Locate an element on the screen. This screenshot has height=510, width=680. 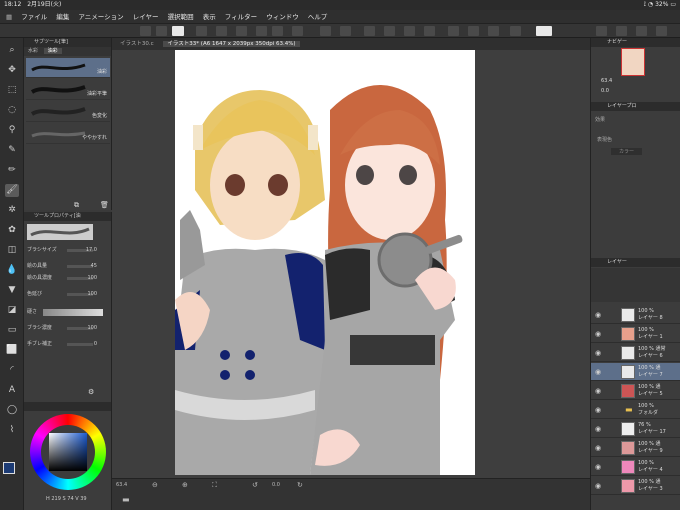
balloon-tool-icon: ◯ is located at coordinates (12, 410).